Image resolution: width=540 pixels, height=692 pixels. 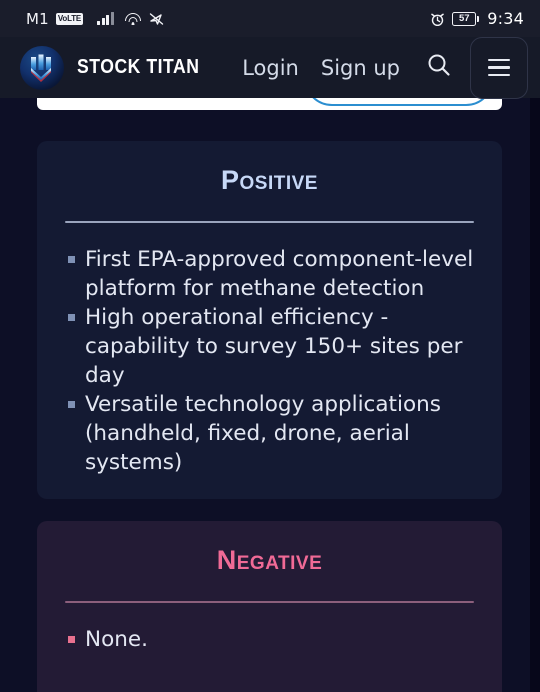 I want to click on header-actions, so click(x=473, y=67).